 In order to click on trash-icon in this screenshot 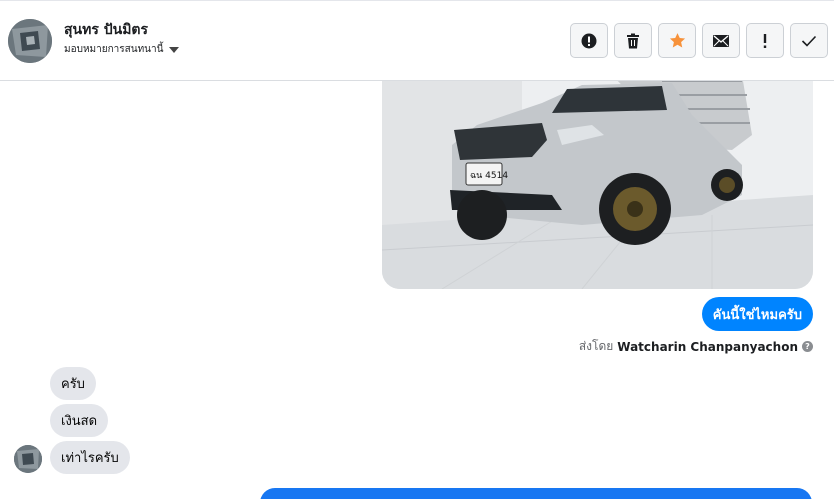, I will do `click(633, 40)`.